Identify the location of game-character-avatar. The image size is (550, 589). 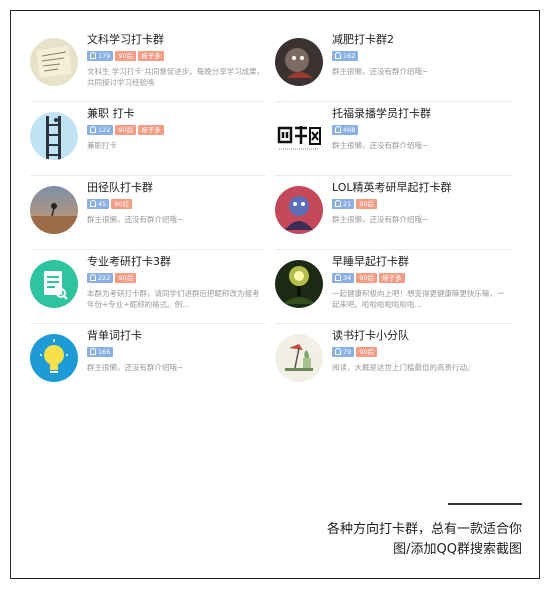
(299, 210).